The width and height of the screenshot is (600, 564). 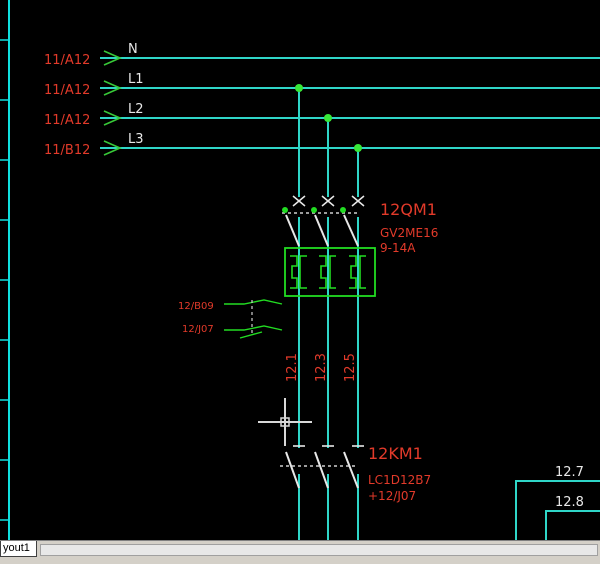 What do you see at coordinates (136, 109) in the screenshot?
I see `line-name: L2` at bounding box center [136, 109].